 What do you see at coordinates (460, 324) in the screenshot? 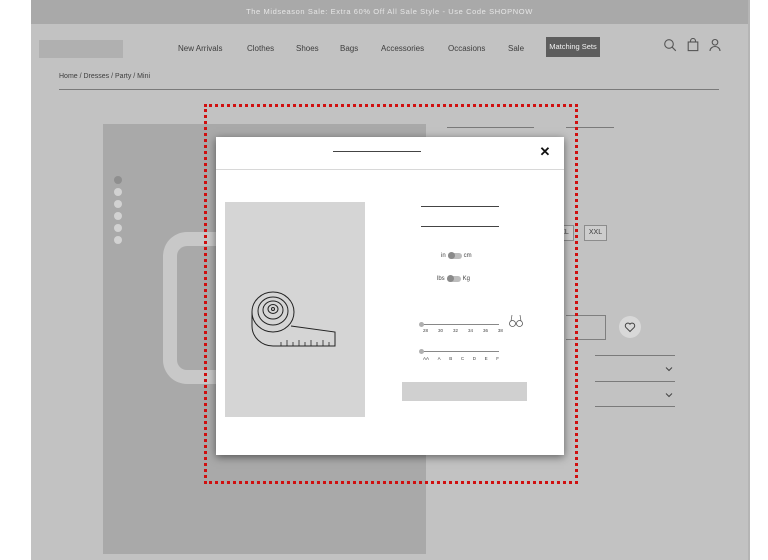
I see `band-size-slider` at bounding box center [460, 324].